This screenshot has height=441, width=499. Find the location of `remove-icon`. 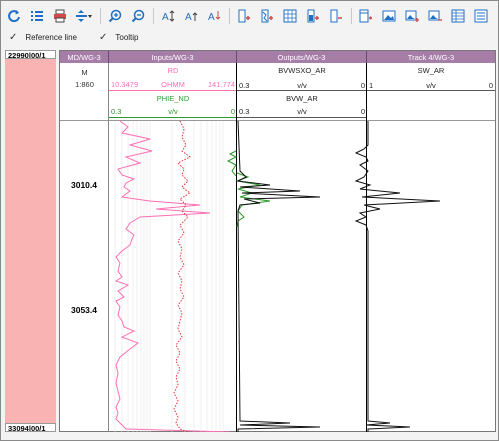

remove-icon is located at coordinates (336, 16).